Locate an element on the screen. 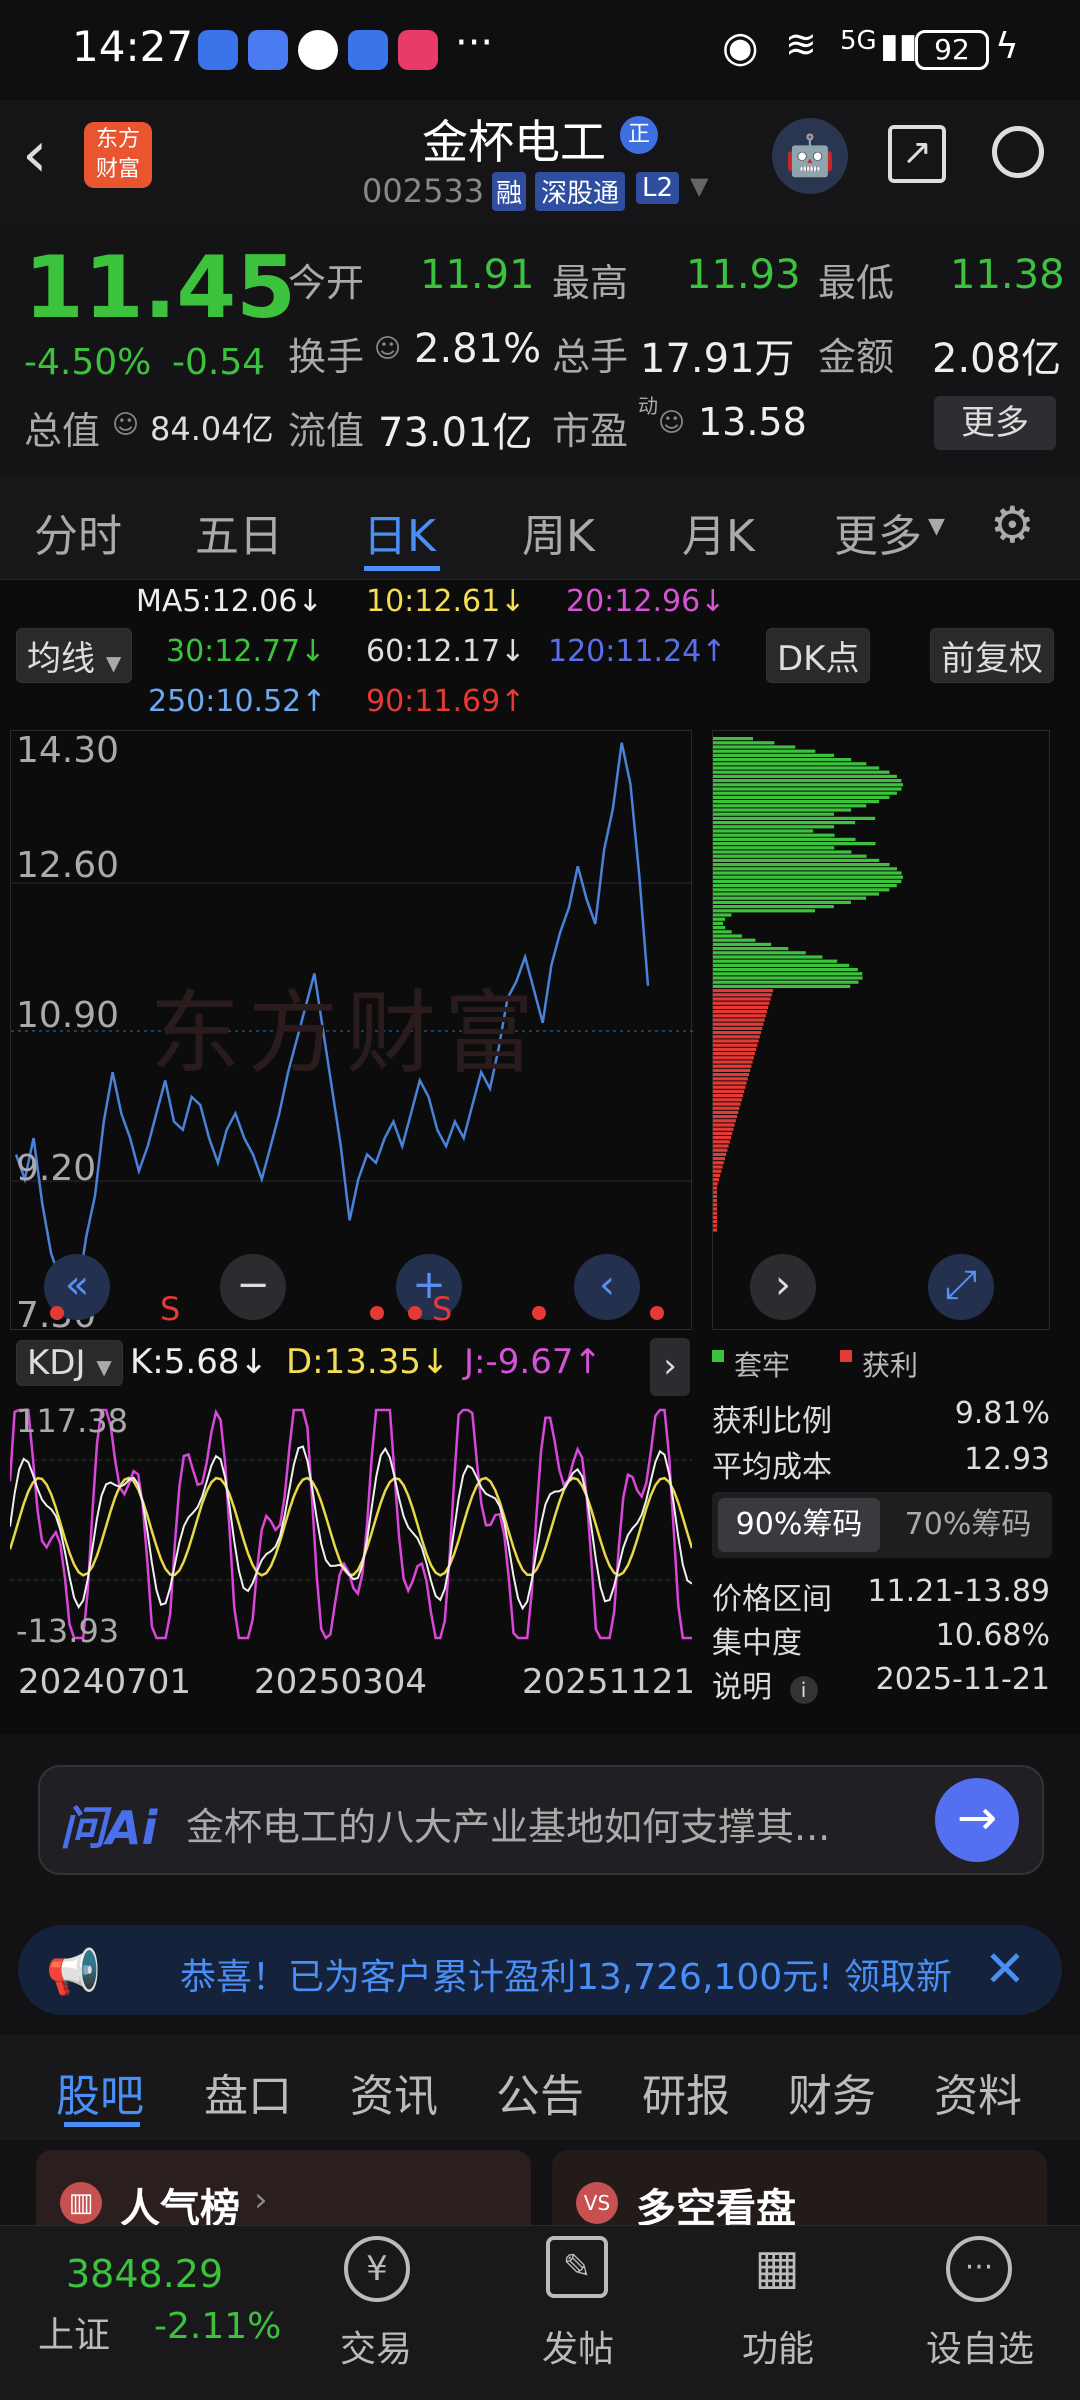 This screenshot has height=2400, width=1080. nav-add-watchlist: 设自选 is located at coordinates (980, 2346).